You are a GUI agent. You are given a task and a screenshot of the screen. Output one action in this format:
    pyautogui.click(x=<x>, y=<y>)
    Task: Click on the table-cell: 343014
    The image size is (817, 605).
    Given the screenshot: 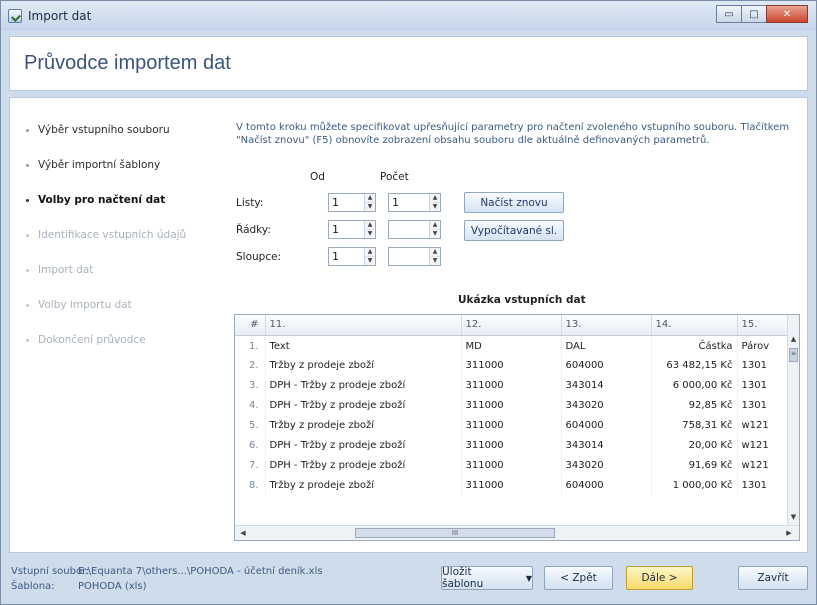 What is the action you would take?
    pyautogui.click(x=606, y=445)
    